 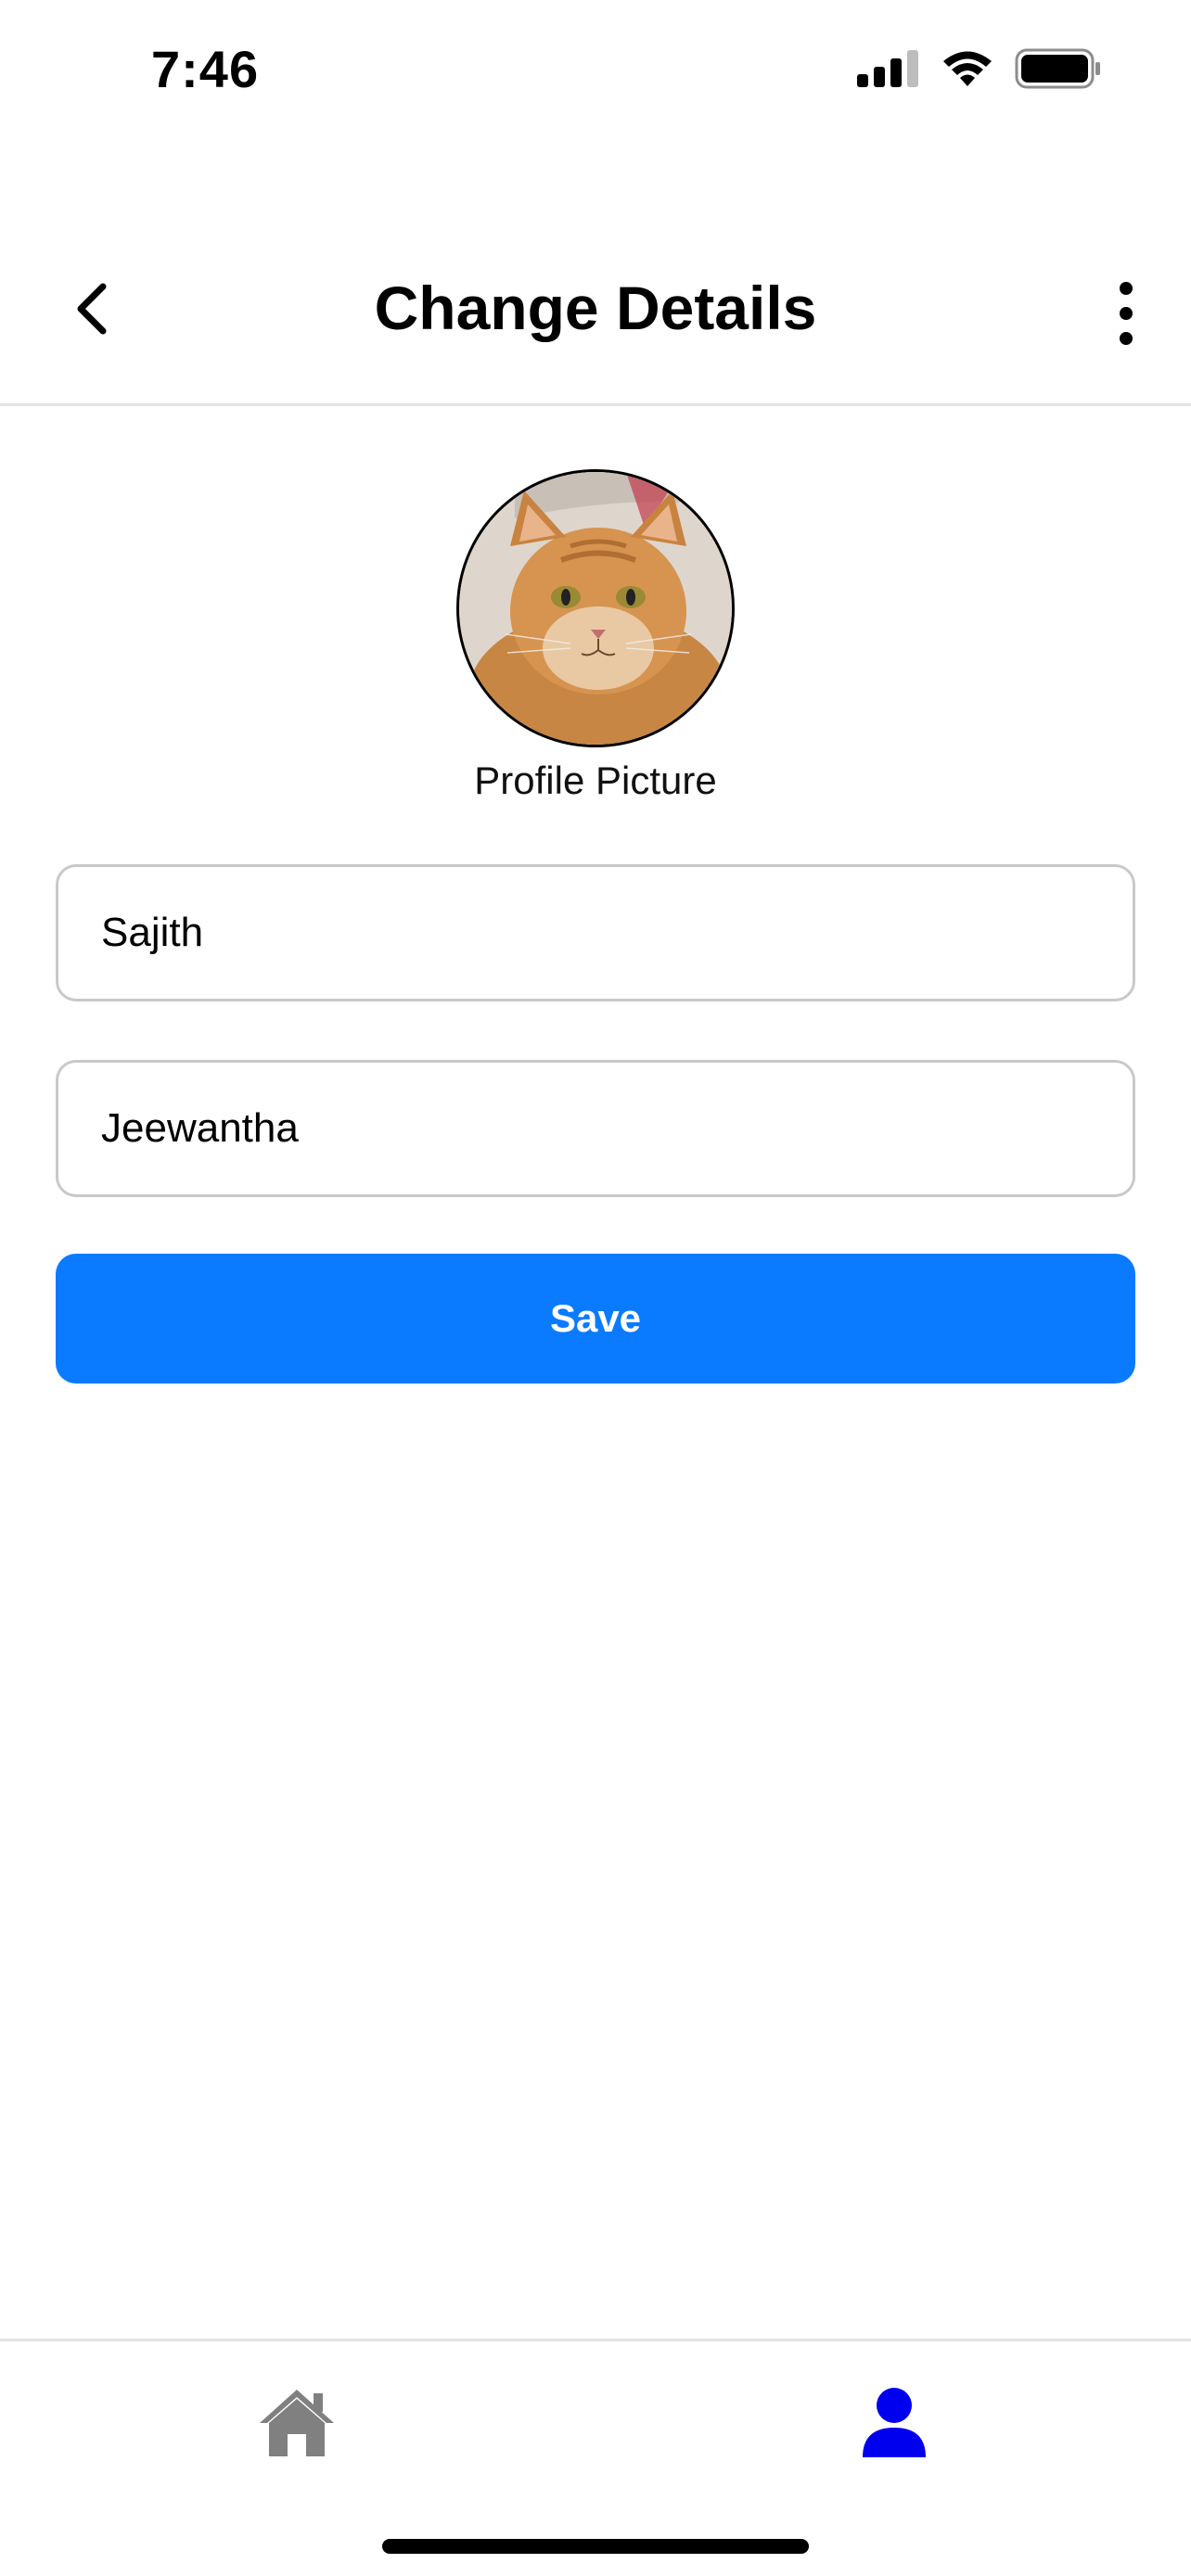 I want to click on save-button: Save, so click(x=595, y=1319).